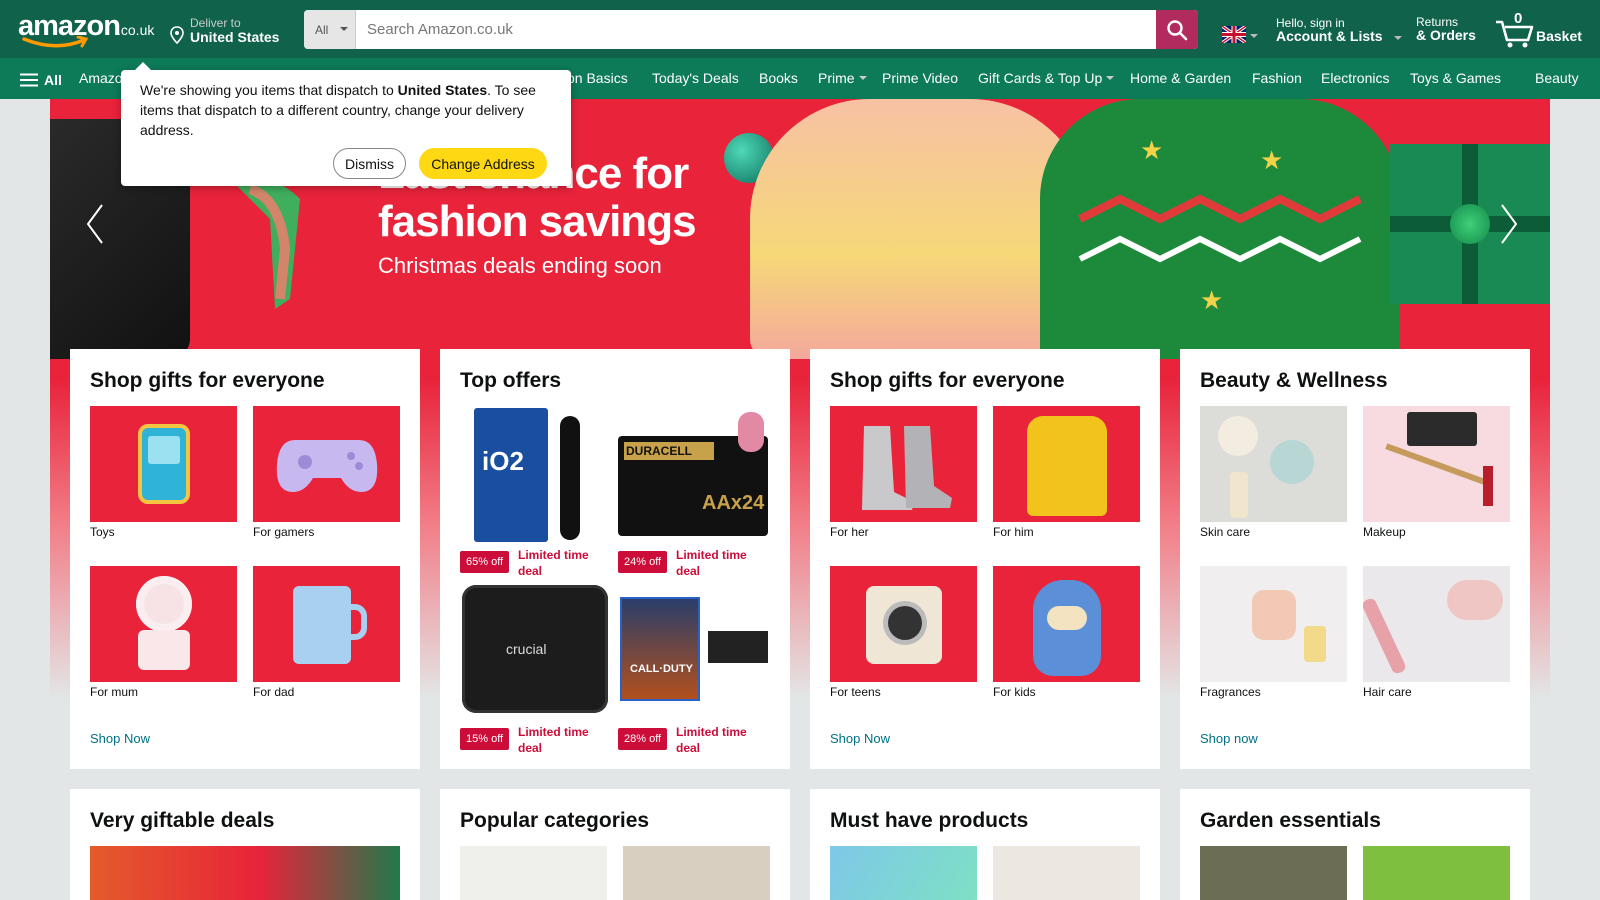  What do you see at coordinates (322, 30) in the screenshot?
I see `search-category-label: All` at bounding box center [322, 30].